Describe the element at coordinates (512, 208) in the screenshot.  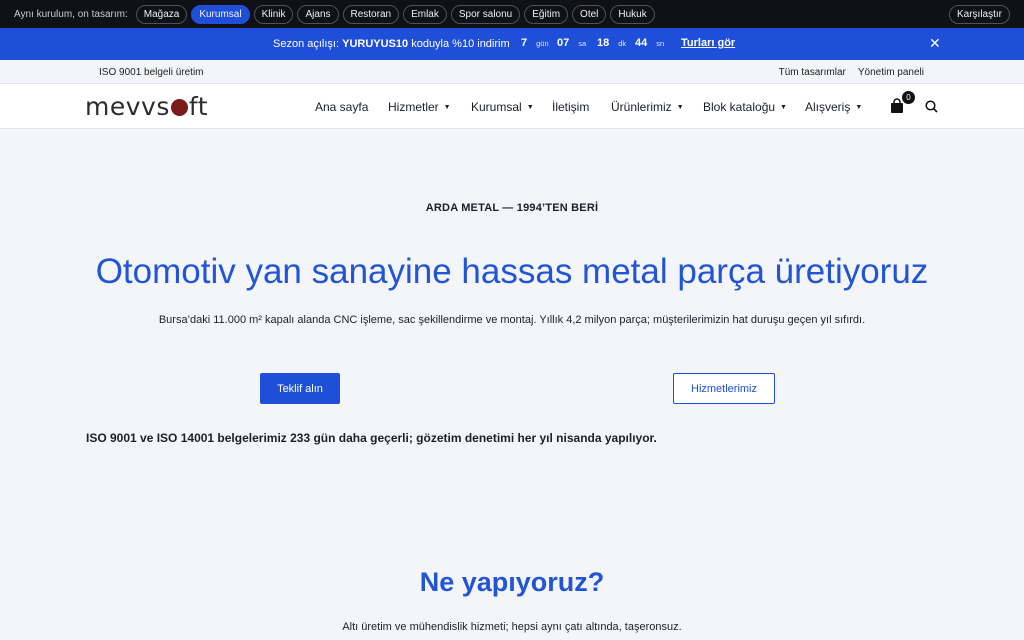
I see `hero-eyebrow: ARDA METAL — 1994’TEN BERİ` at that location.